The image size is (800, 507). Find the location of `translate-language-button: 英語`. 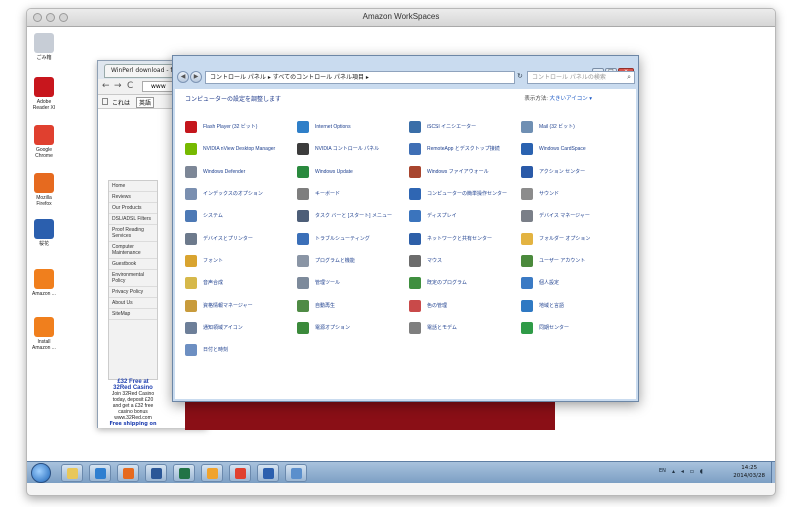

translate-language-button: 英語 is located at coordinates (145, 102).